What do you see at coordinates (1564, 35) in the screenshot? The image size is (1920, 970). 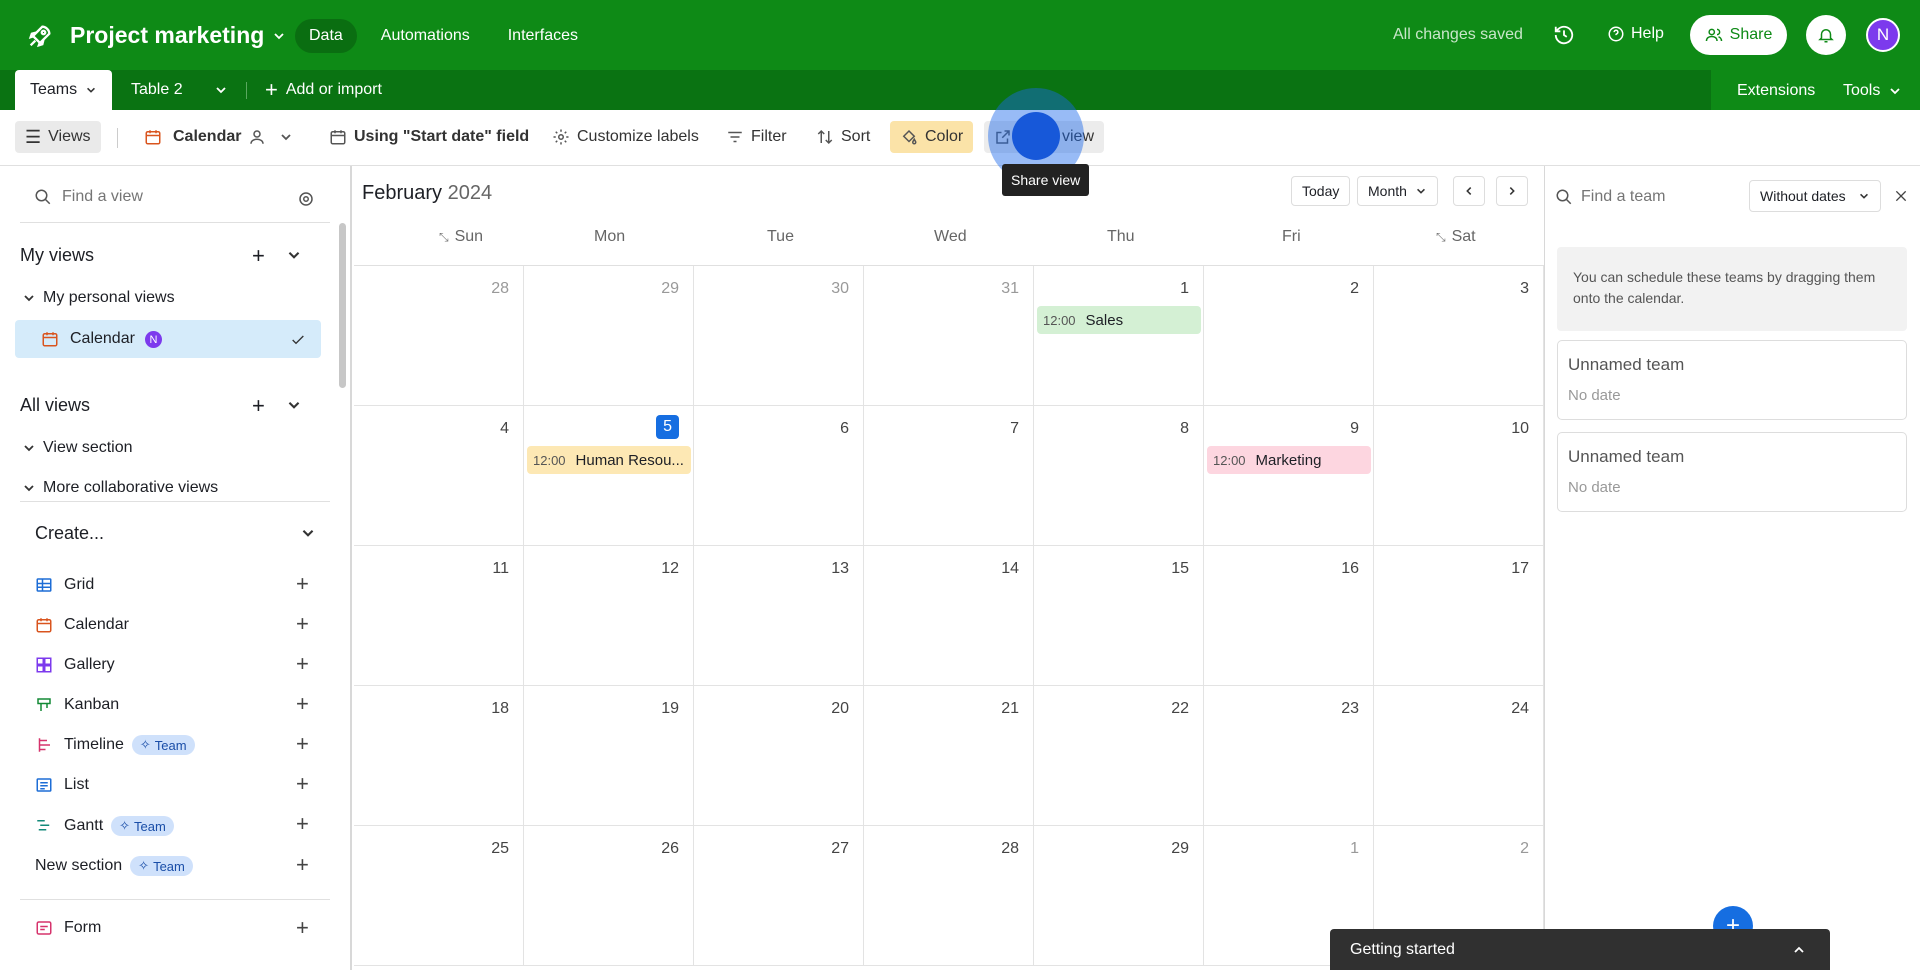 I see `history-icon` at bounding box center [1564, 35].